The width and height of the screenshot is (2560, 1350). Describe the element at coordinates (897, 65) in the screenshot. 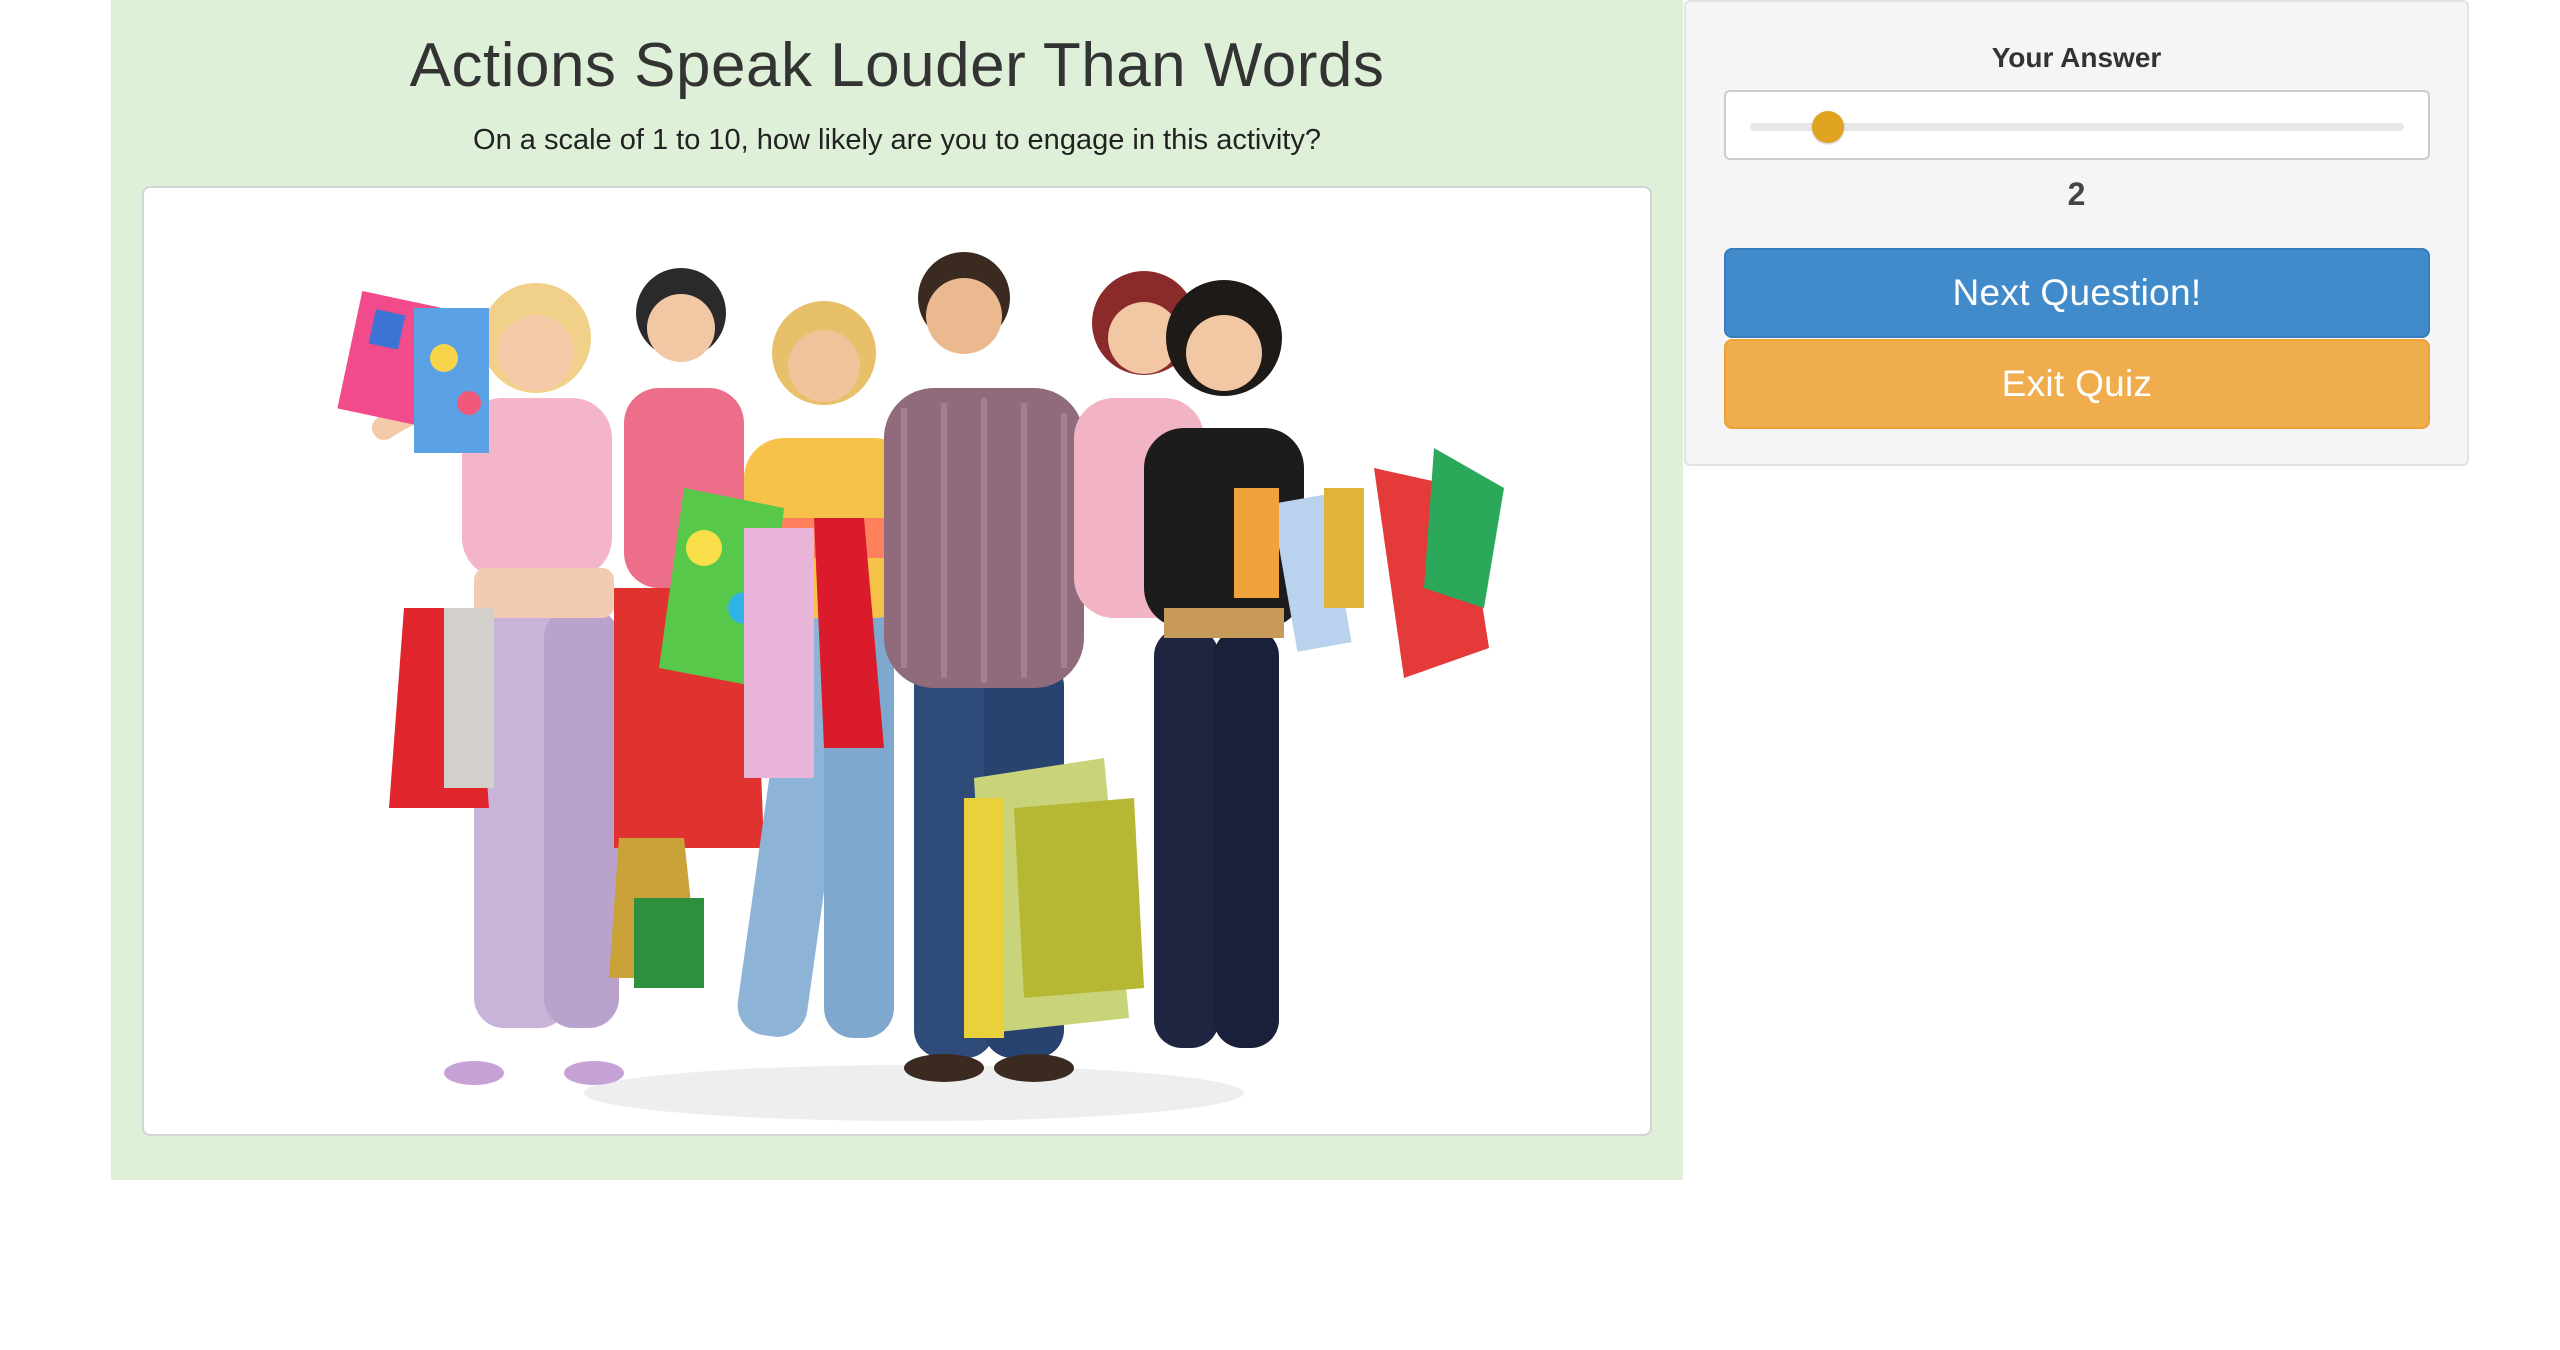

I see `question-title: Actions Speak Louder Than Words` at that location.